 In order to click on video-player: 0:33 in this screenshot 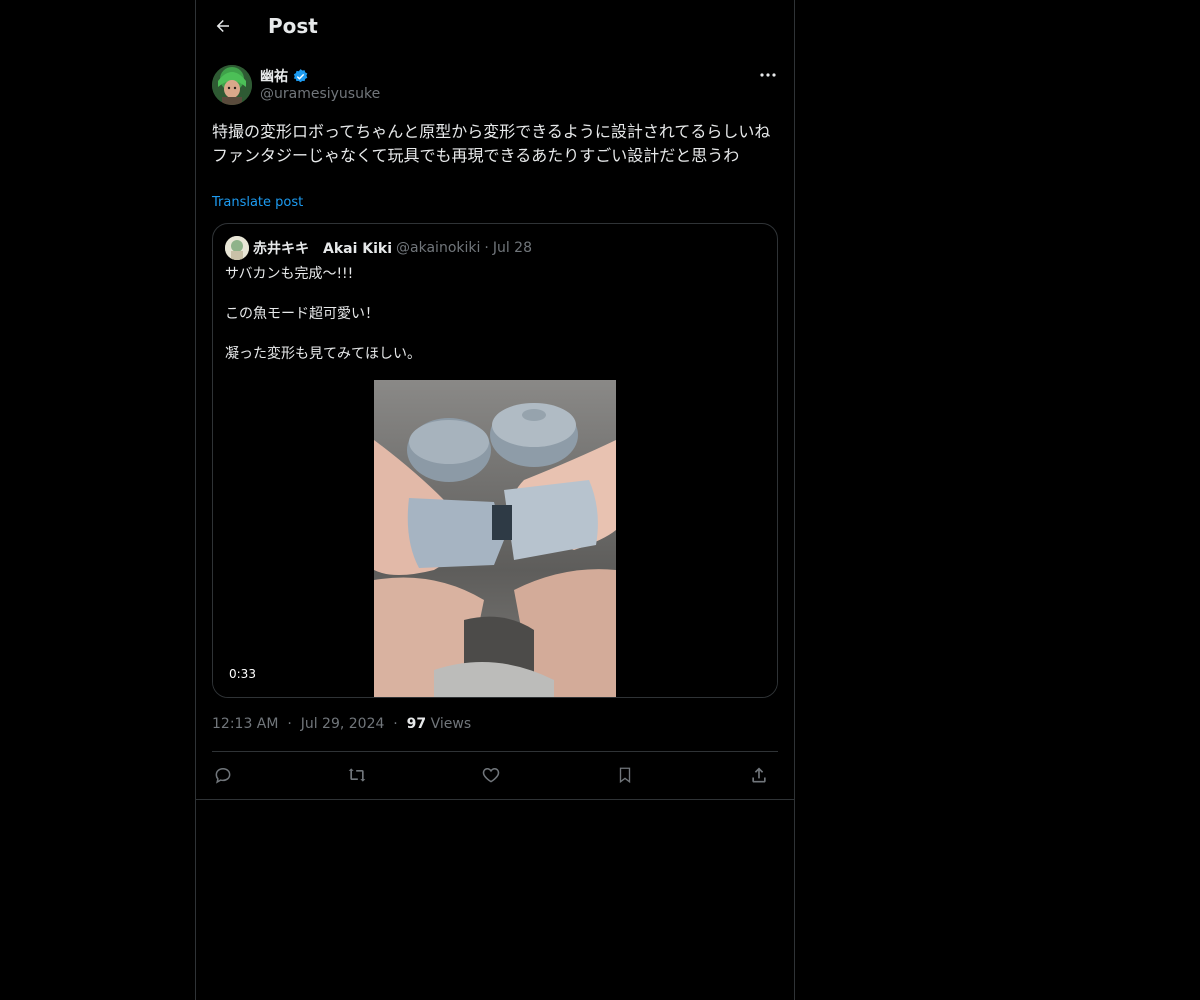, I will do `click(495, 538)`.